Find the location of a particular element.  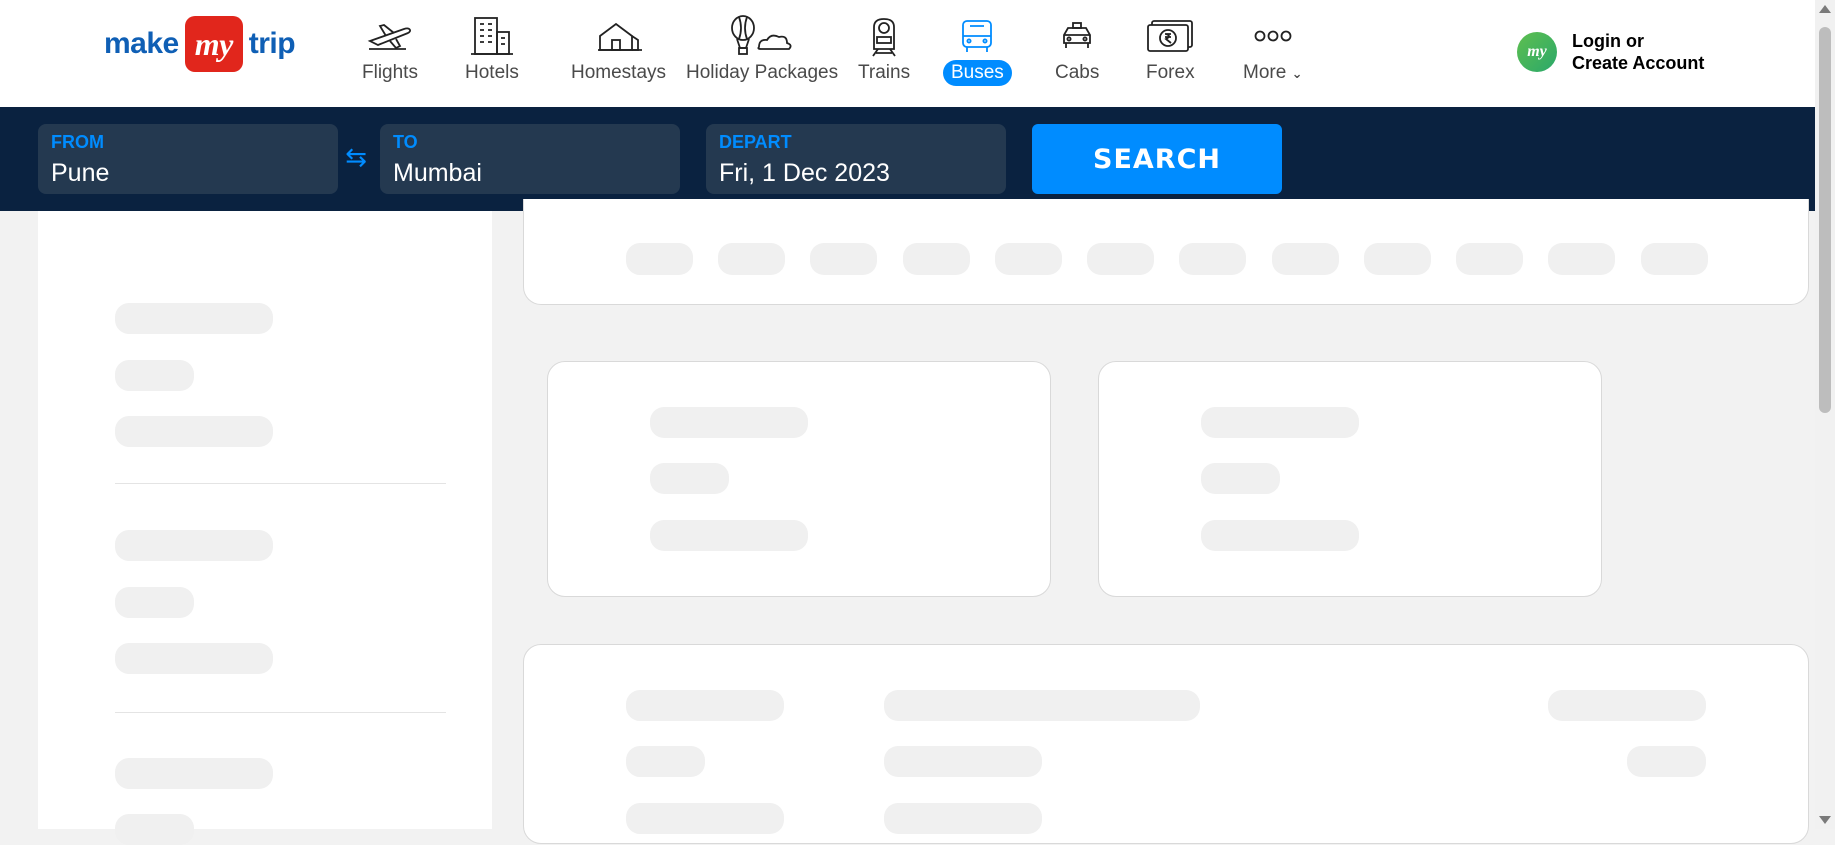

nav-item-flights: Flights is located at coordinates (390, 54).